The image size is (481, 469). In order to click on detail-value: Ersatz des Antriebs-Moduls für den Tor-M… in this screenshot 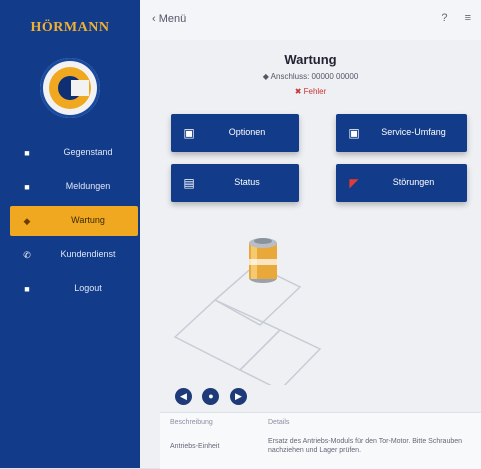, I will do `click(365, 446)`.